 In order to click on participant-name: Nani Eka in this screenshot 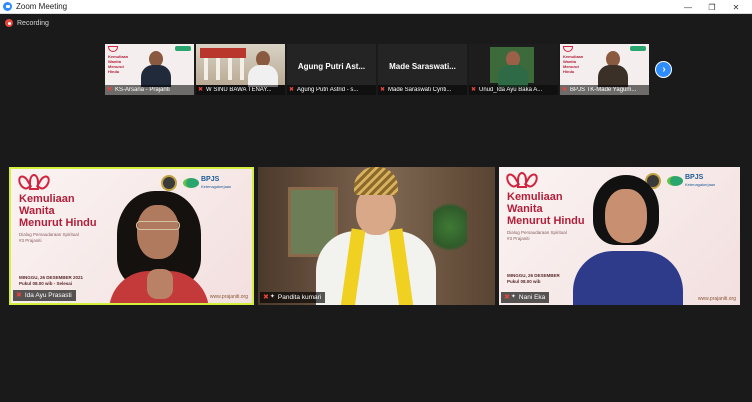, I will do `click(532, 297)`.